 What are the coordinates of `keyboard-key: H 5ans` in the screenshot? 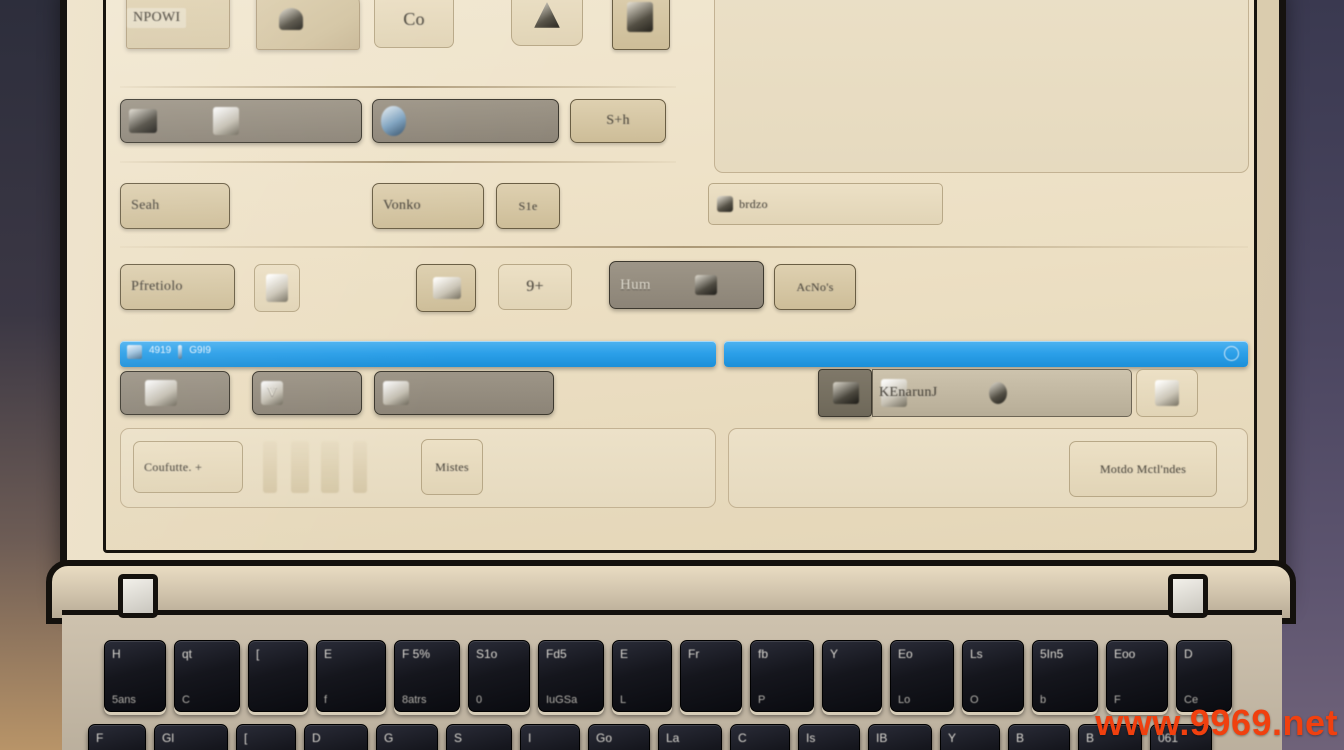 It's located at (135, 676).